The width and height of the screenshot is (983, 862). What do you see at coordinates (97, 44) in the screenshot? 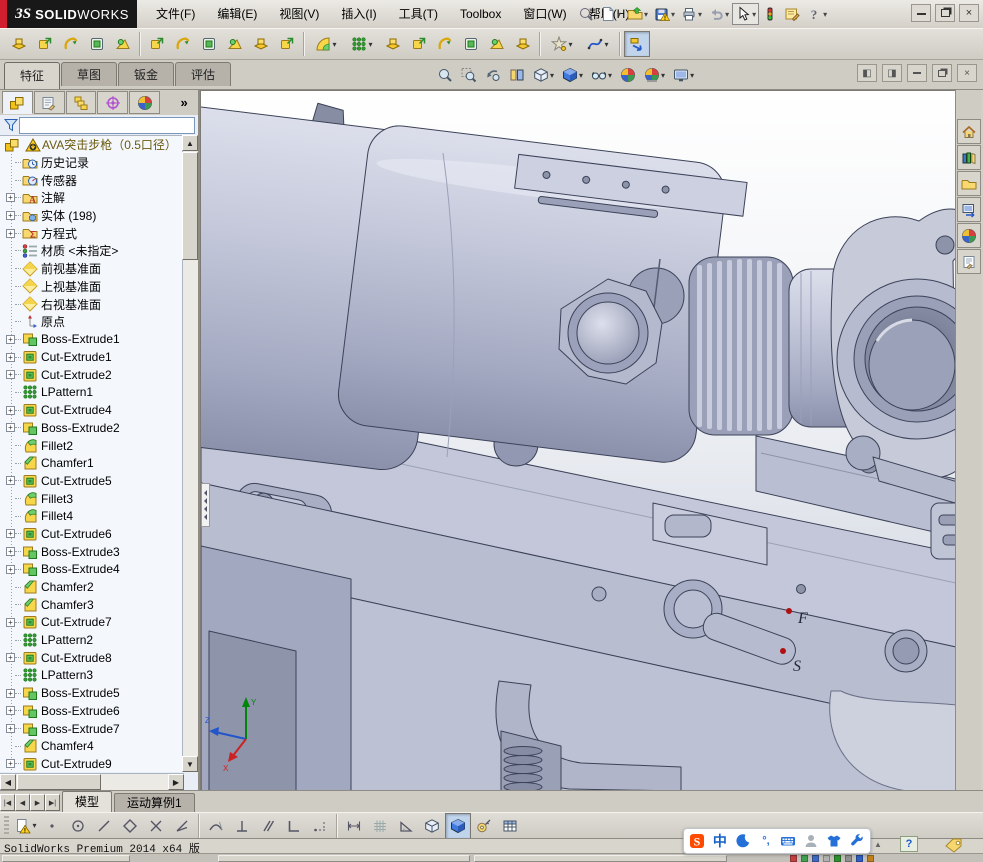
I see `dome-icon` at bounding box center [97, 44].